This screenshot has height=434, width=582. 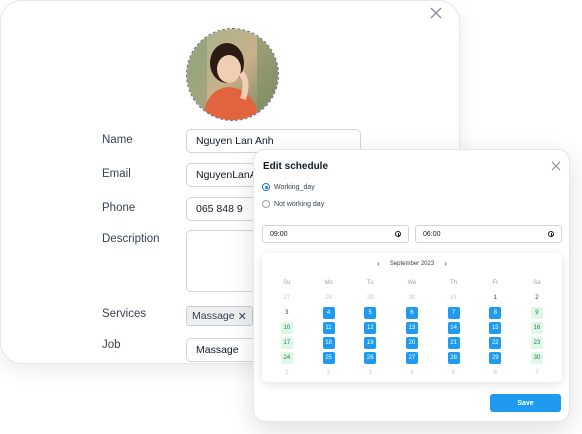 I want to click on end-time-value: 06:00, so click(x=432, y=234).